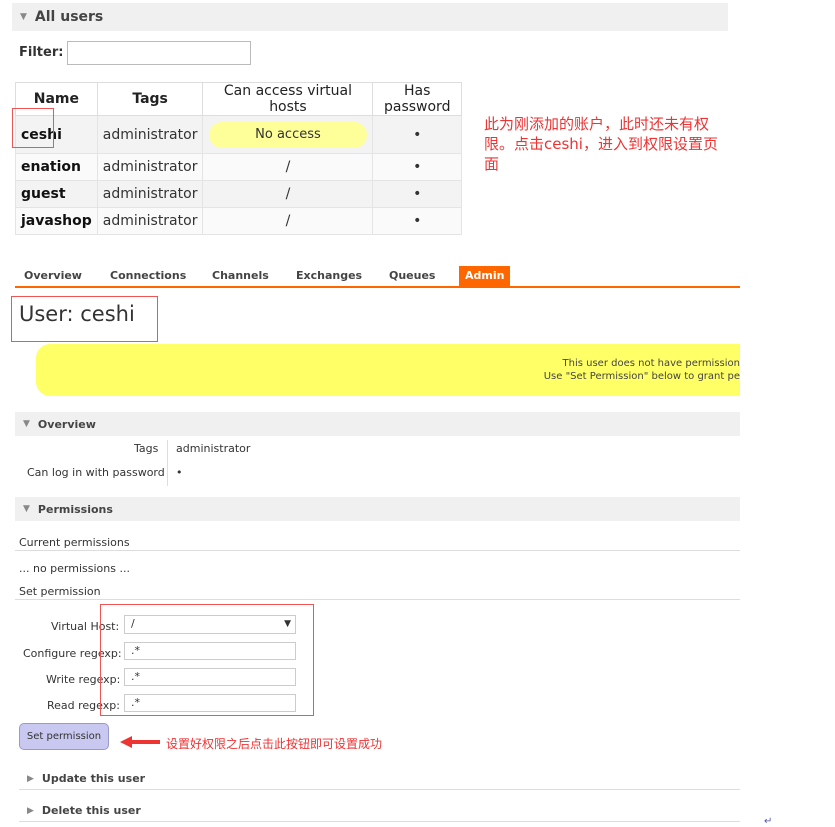 The height and width of the screenshot is (827, 835). I want to click on annotation-bottom: 设置好权限之后点击此按钮即可设置成功, so click(274, 744).